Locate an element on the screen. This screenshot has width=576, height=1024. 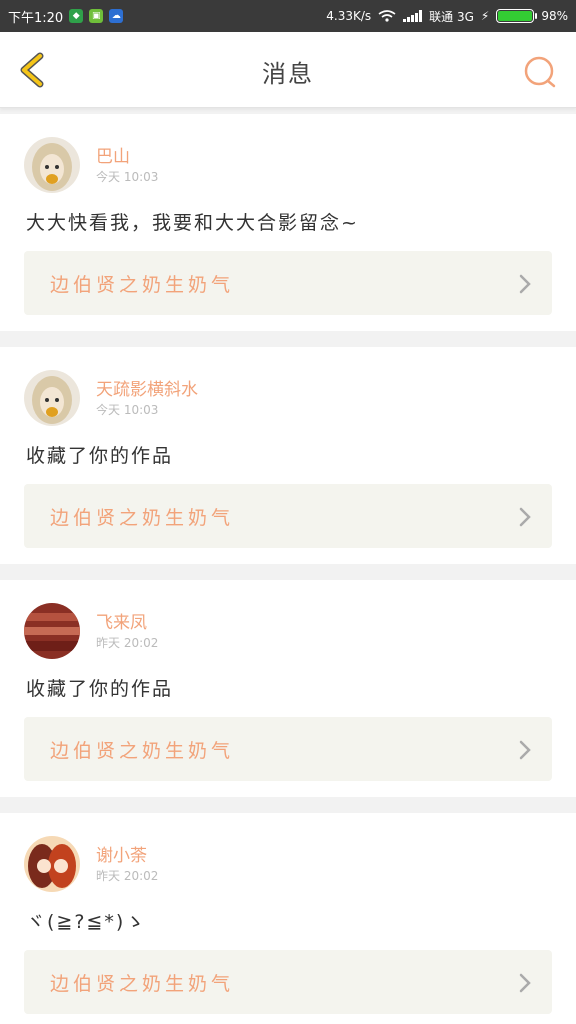
cloud-app-icon: ☁ is located at coordinates (116, 16).